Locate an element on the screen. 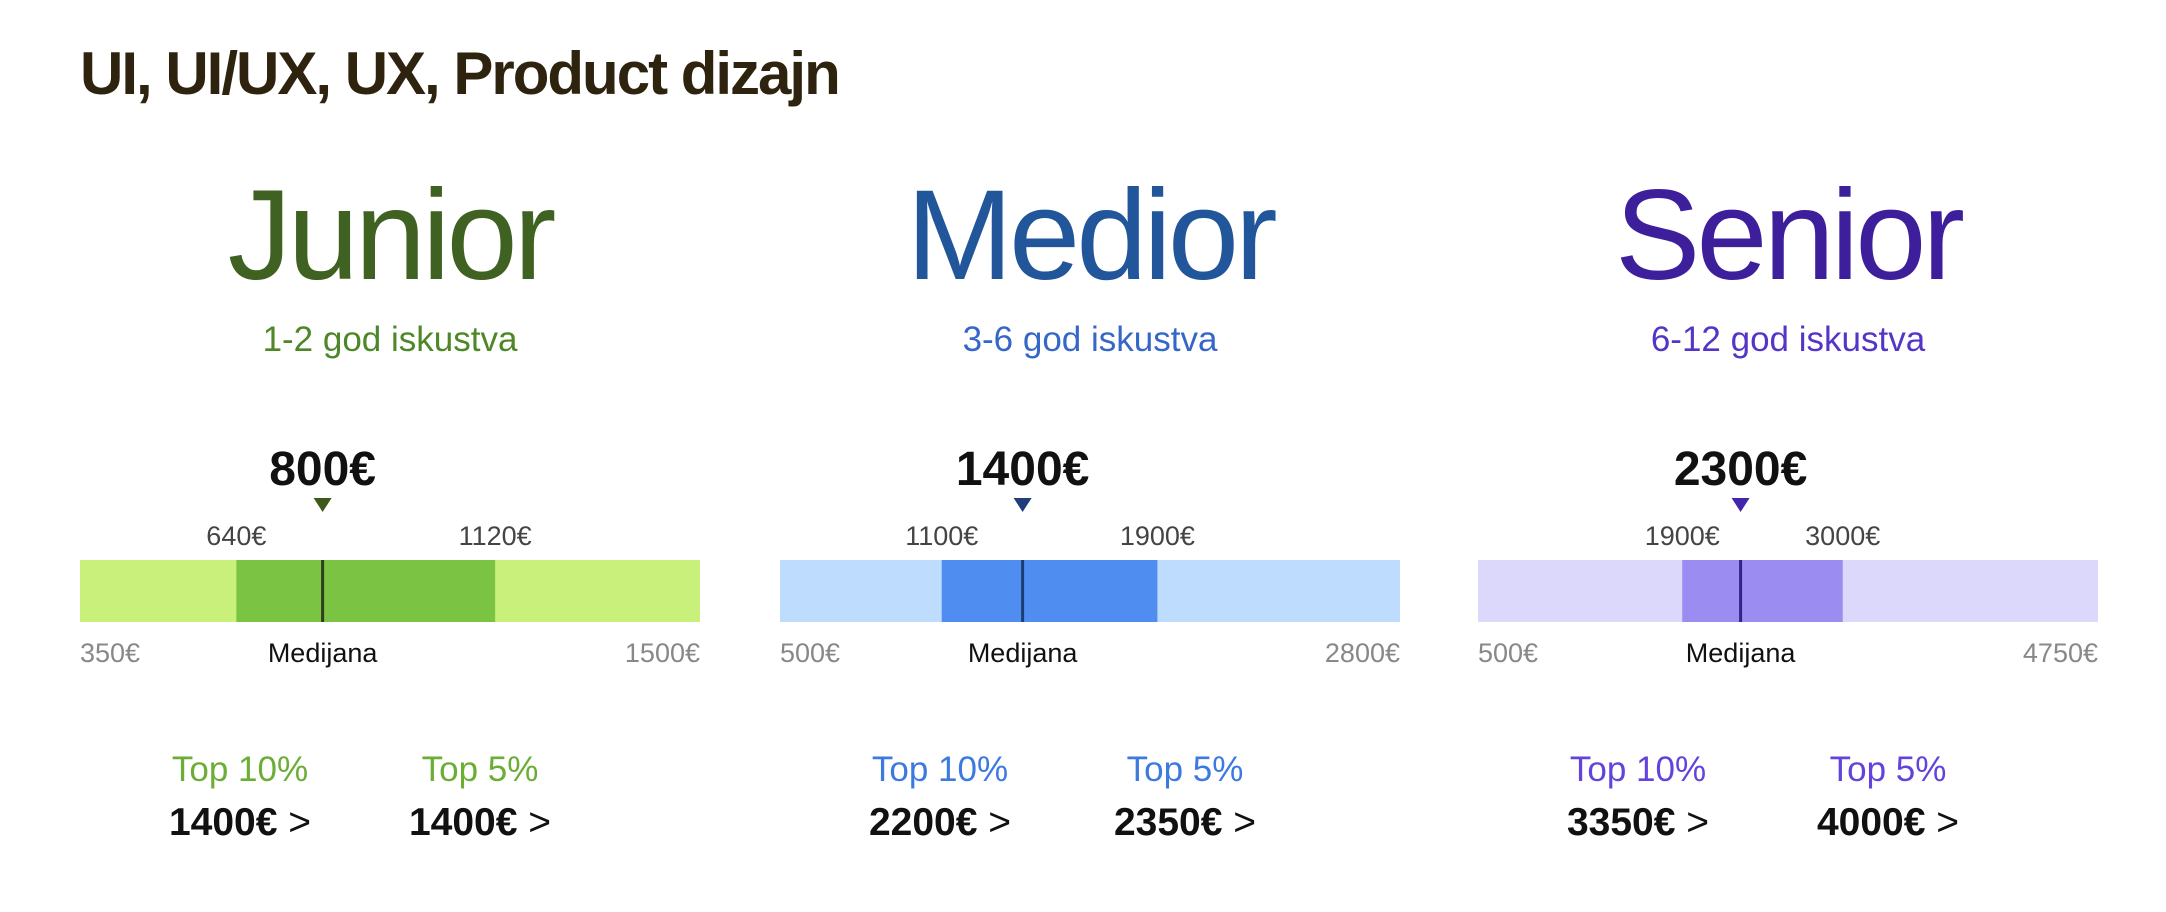  top-10-amount: 2200€ is located at coordinates (923, 822).